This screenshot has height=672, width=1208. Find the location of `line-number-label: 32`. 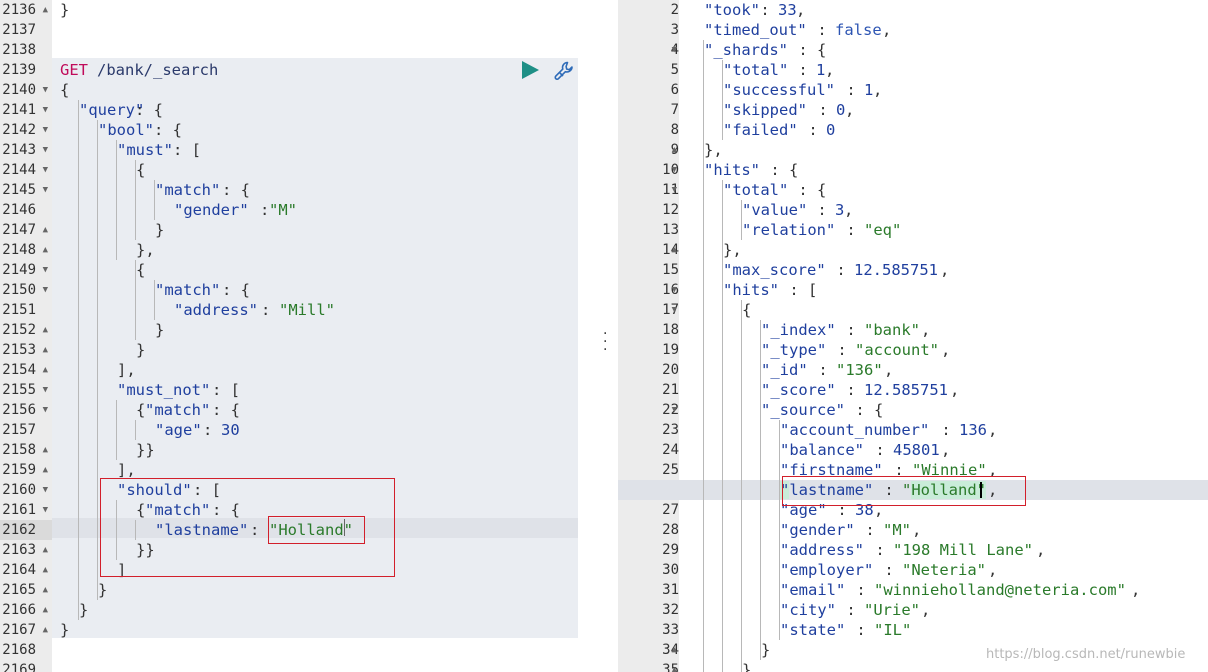

line-number-label: 32 is located at coordinates (670, 610).